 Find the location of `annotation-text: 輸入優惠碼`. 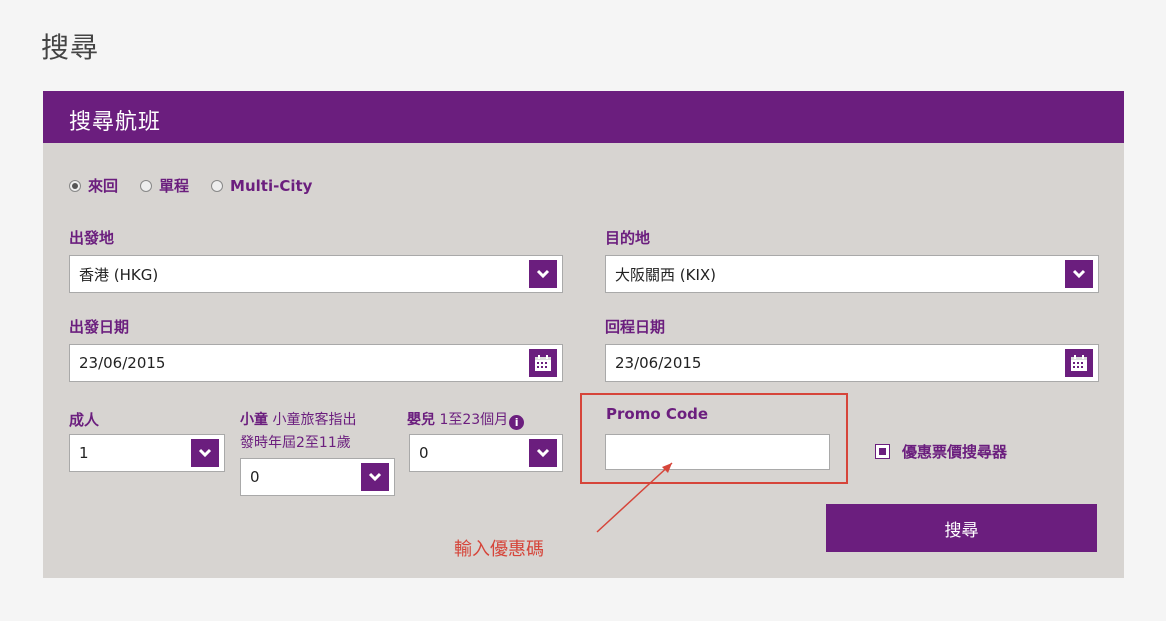

annotation-text: 輸入優惠碼 is located at coordinates (499, 549).